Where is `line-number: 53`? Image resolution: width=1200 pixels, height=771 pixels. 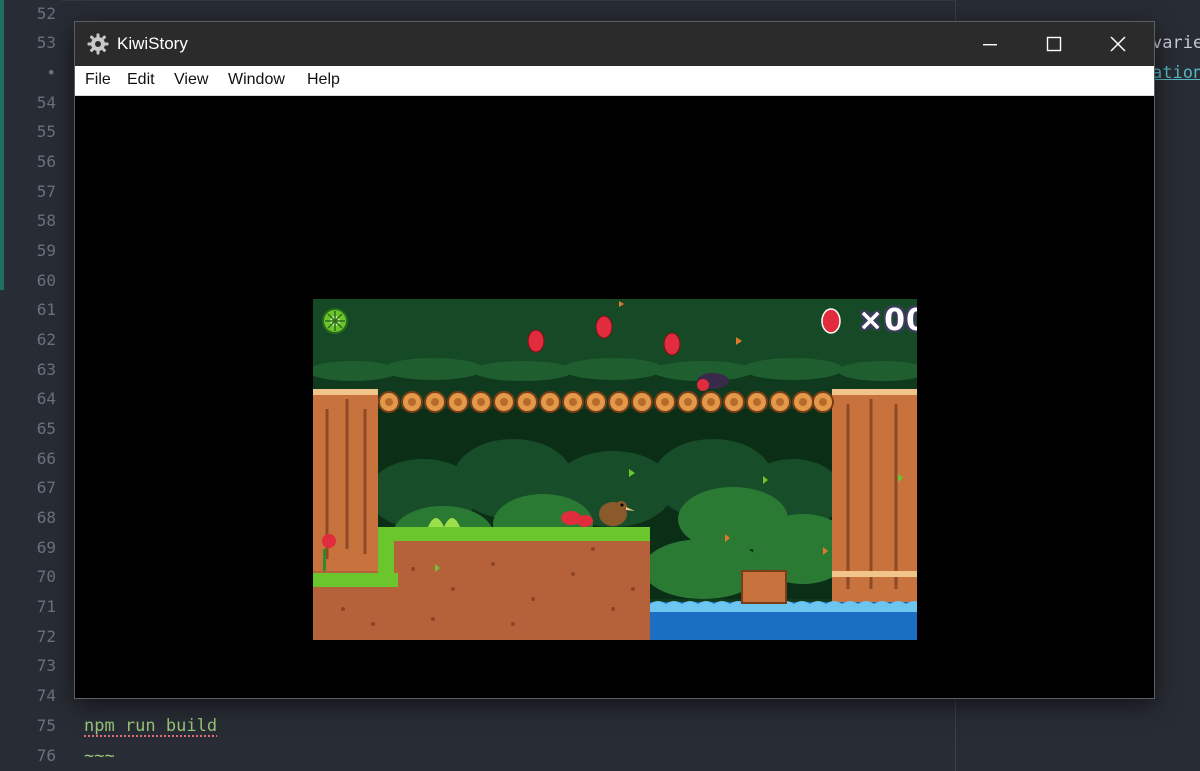
line-number: 53 is located at coordinates (46, 42).